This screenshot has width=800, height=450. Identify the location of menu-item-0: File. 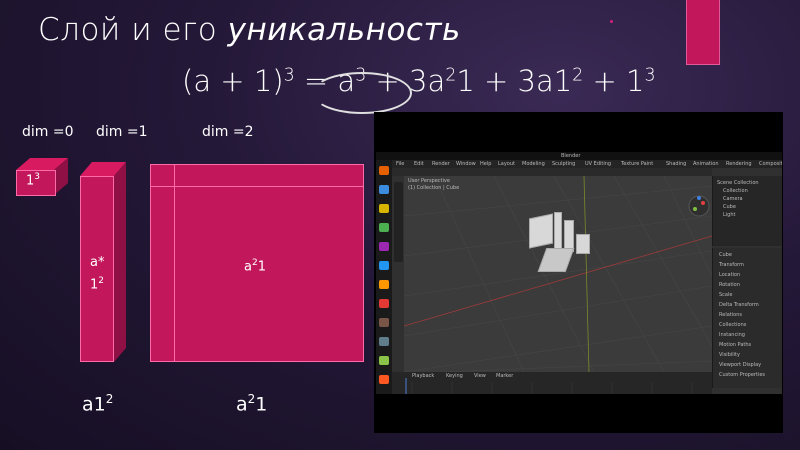
(400, 164).